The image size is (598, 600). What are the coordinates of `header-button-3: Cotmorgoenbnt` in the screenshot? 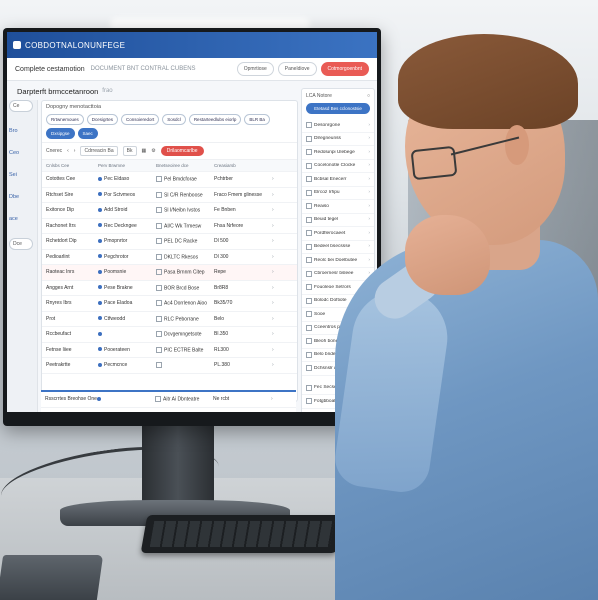 It's located at (344, 69).